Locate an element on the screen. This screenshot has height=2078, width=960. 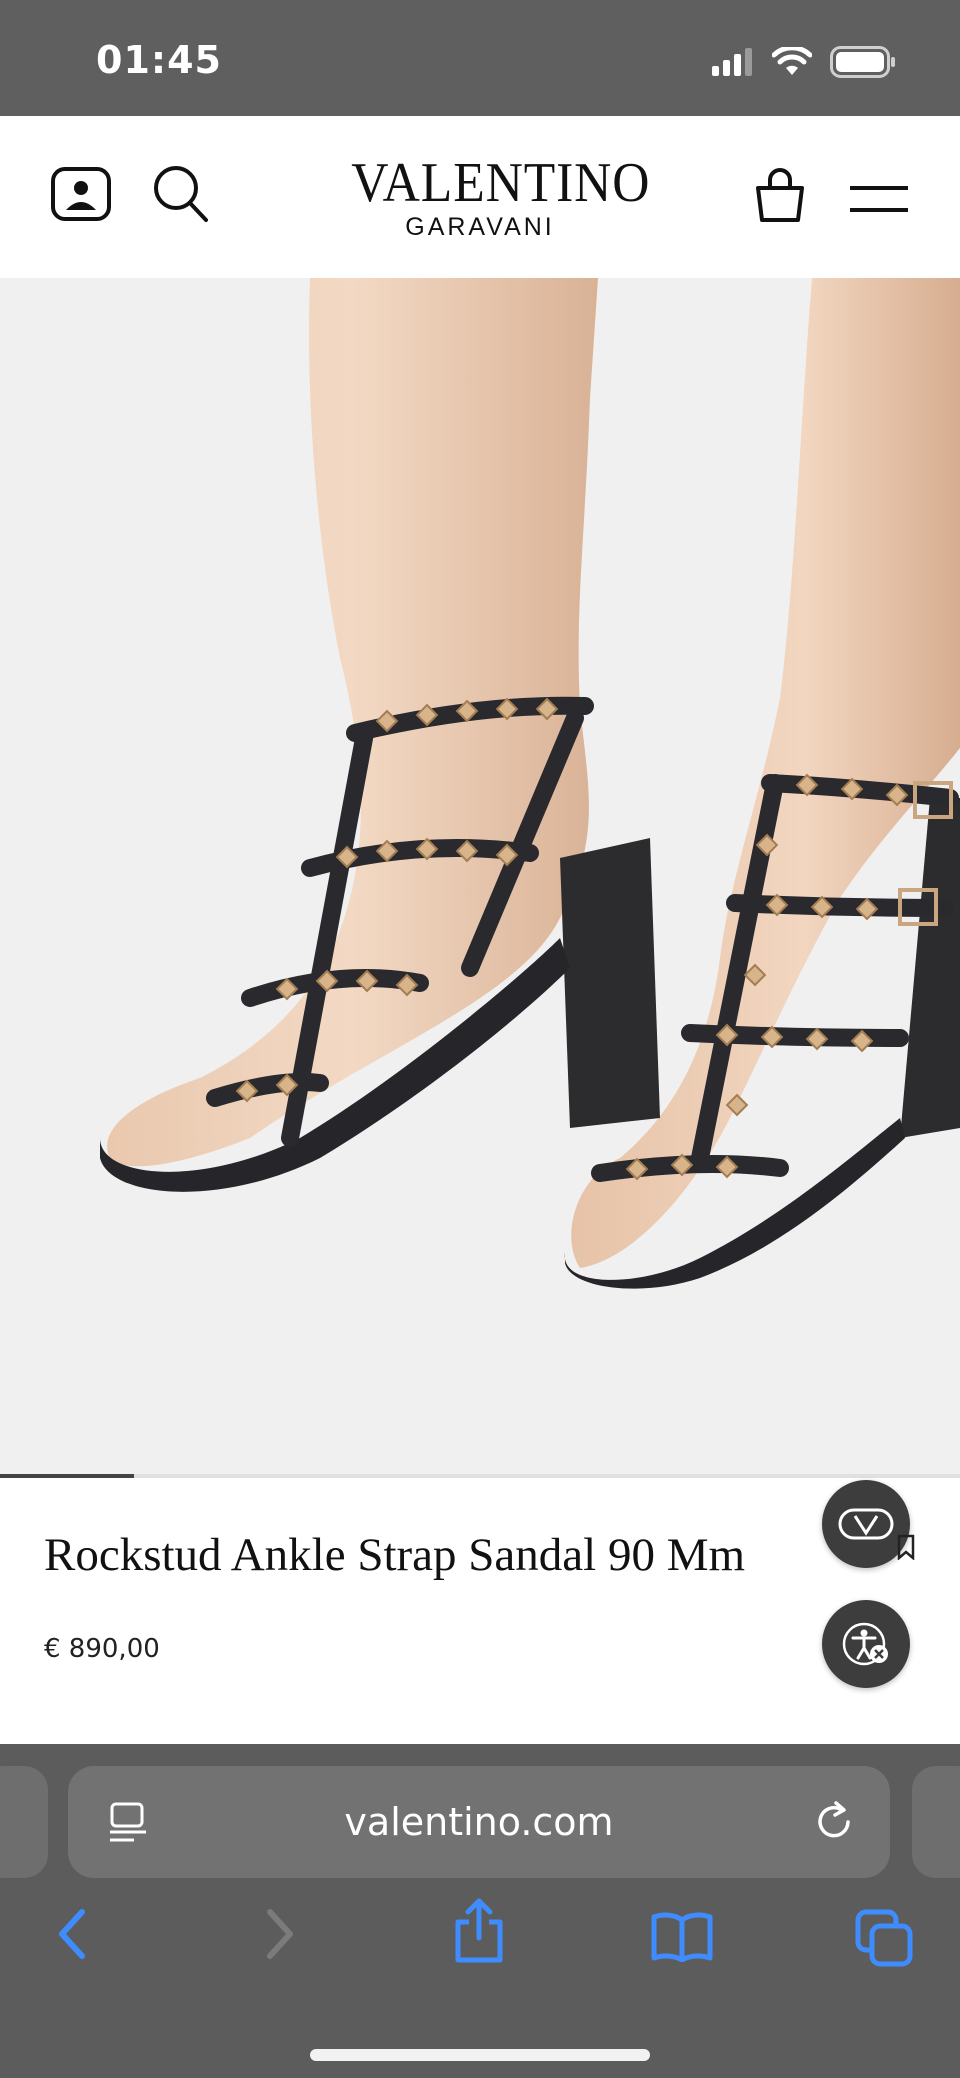
tabs-button is located at coordinates (884, 1940).